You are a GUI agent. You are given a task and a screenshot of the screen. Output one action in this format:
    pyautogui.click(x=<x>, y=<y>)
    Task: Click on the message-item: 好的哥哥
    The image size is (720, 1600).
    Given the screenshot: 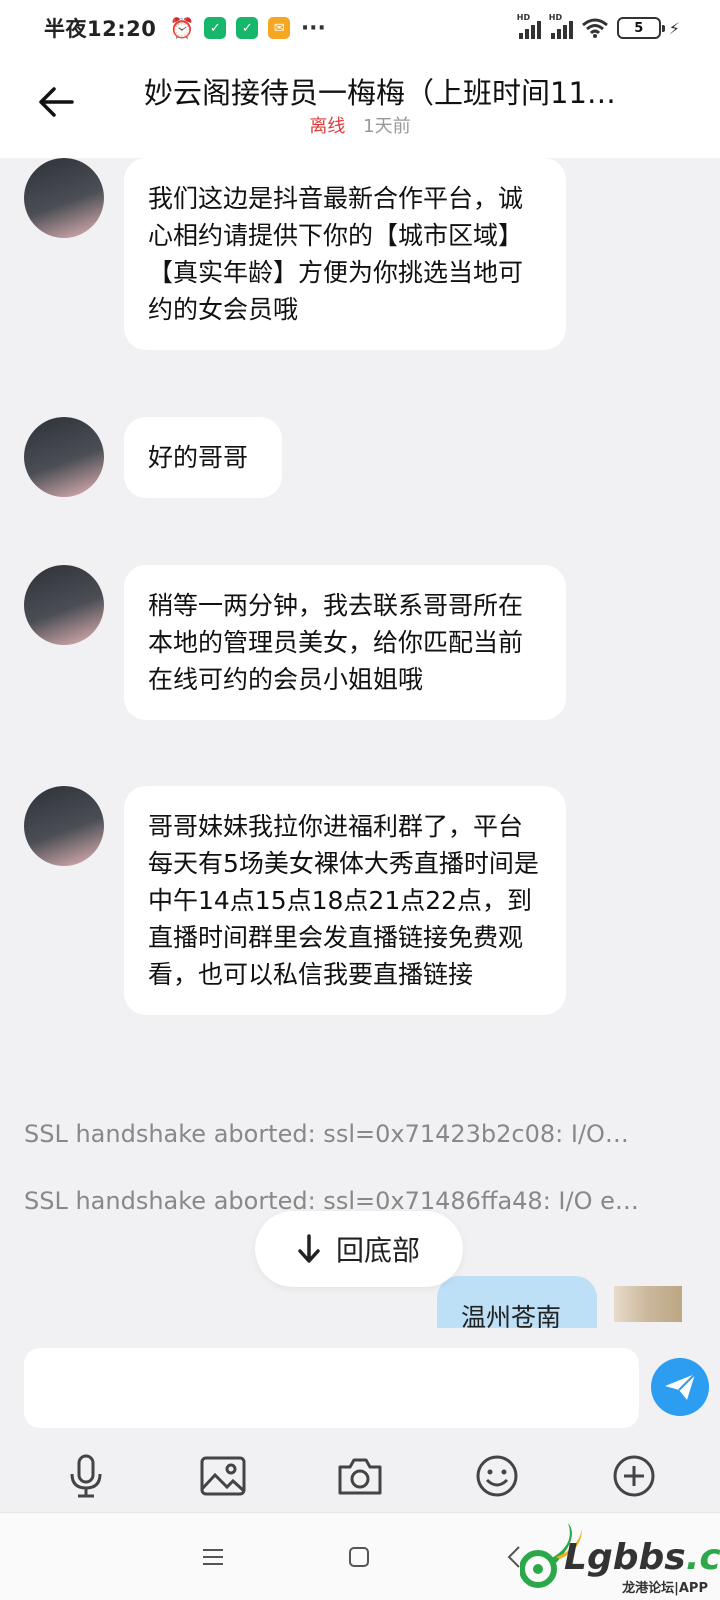 What is the action you would take?
    pyautogui.click(x=153, y=457)
    